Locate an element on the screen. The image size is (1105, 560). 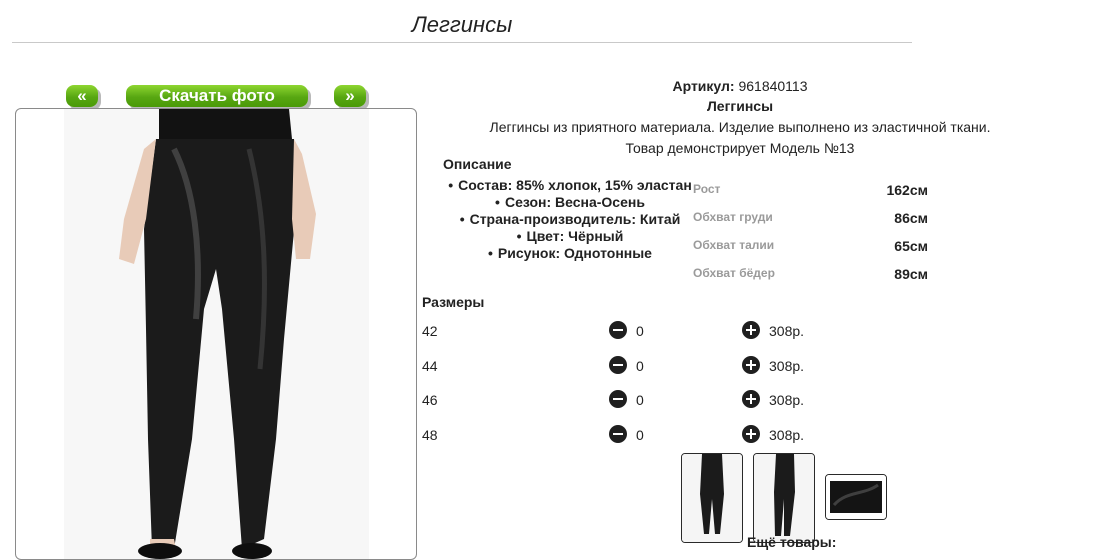
attribute-item: • Сезон: Весна-Осень is located at coordinates (570, 202).